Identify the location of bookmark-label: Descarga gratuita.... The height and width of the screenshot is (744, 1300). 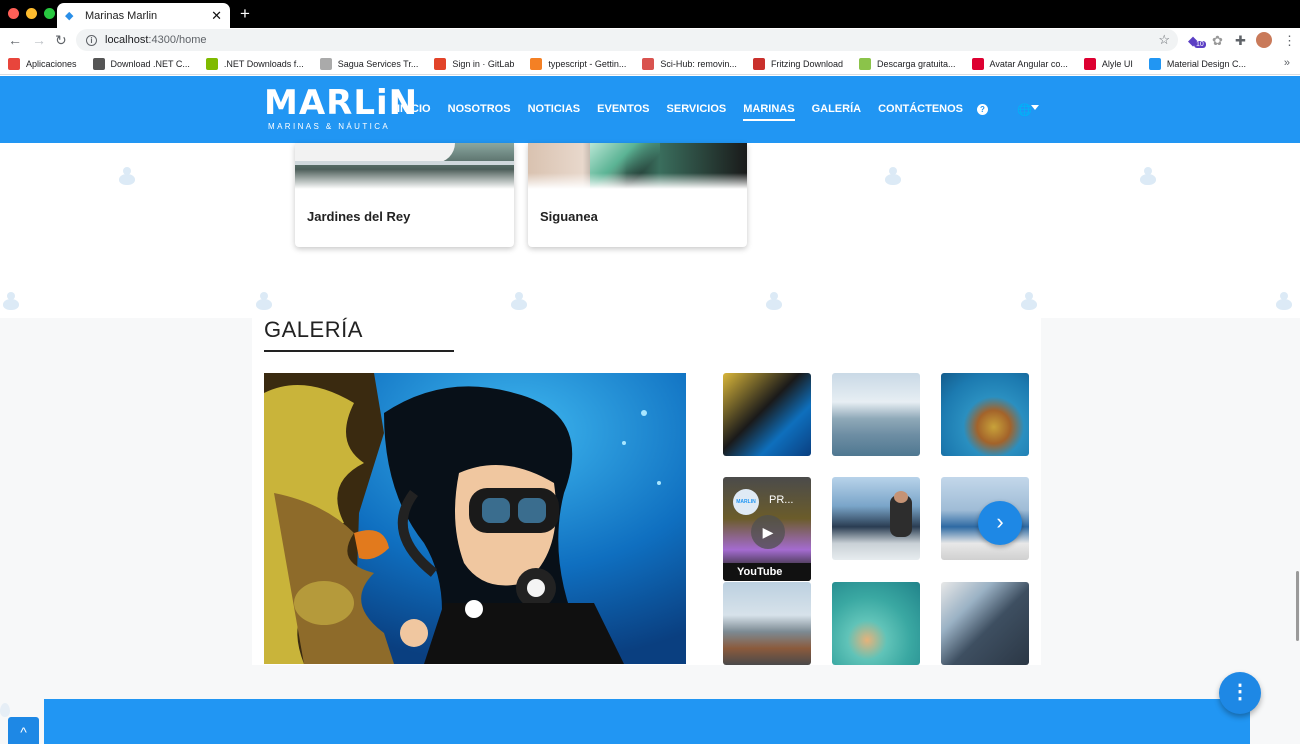
(916, 63).